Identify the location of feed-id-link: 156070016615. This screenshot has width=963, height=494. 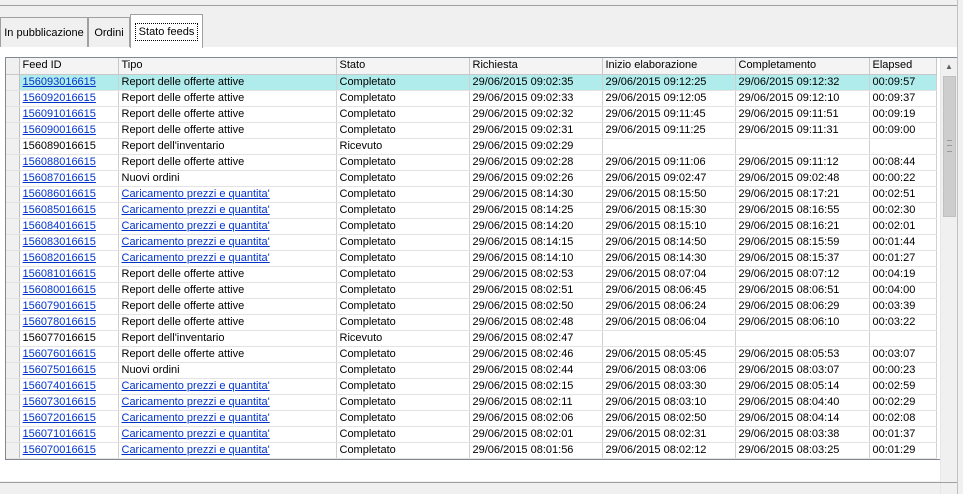
(59, 450).